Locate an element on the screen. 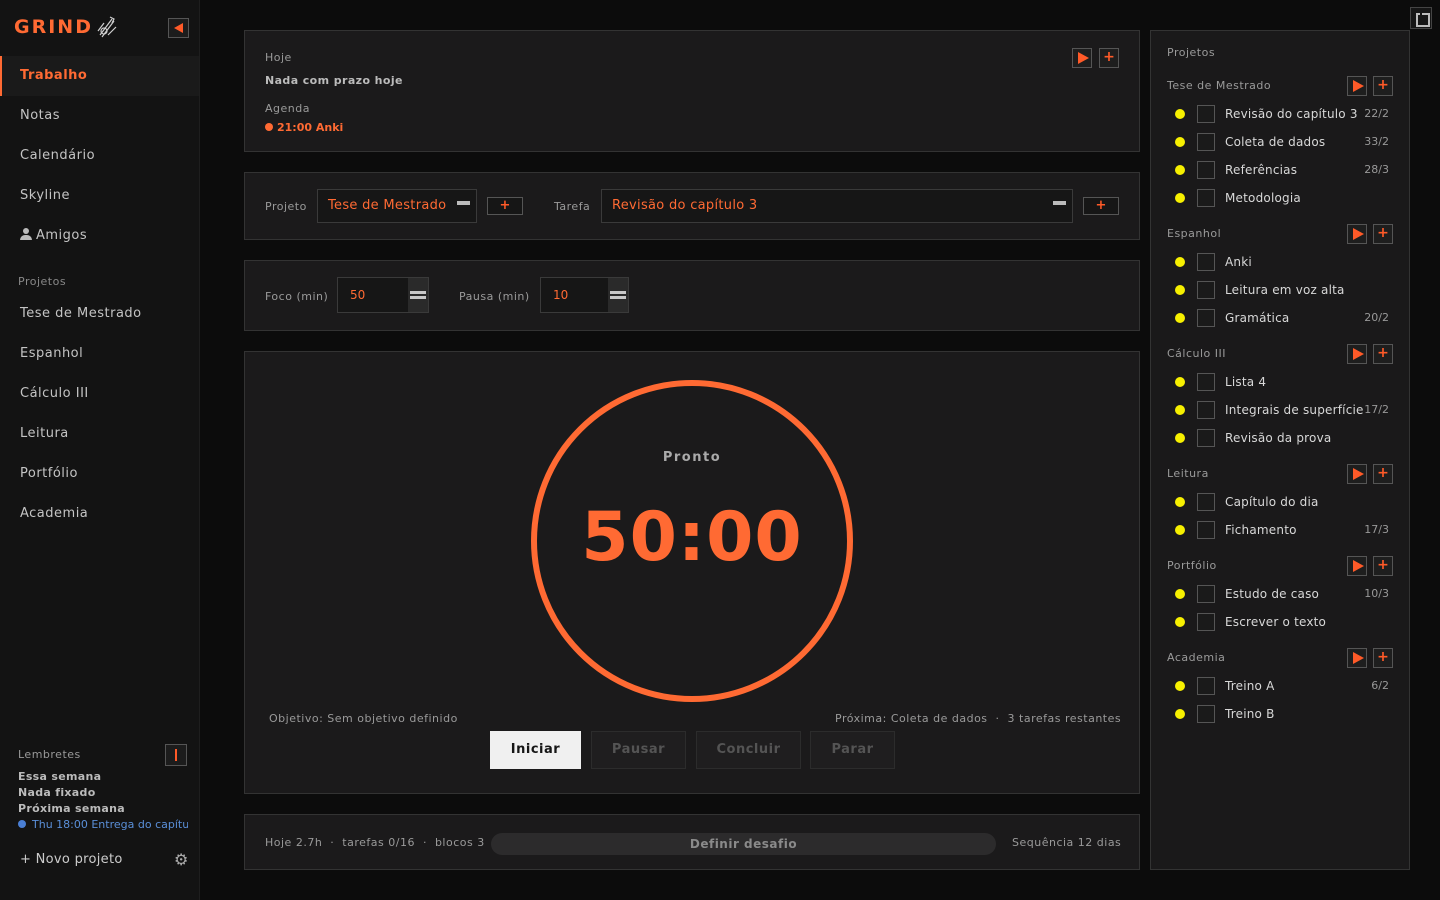 Image resolution: width=1440 pixels, height=900 pixels. remaining-tasks: 3 tarefas restantes is located at coordinates (1064, 718).